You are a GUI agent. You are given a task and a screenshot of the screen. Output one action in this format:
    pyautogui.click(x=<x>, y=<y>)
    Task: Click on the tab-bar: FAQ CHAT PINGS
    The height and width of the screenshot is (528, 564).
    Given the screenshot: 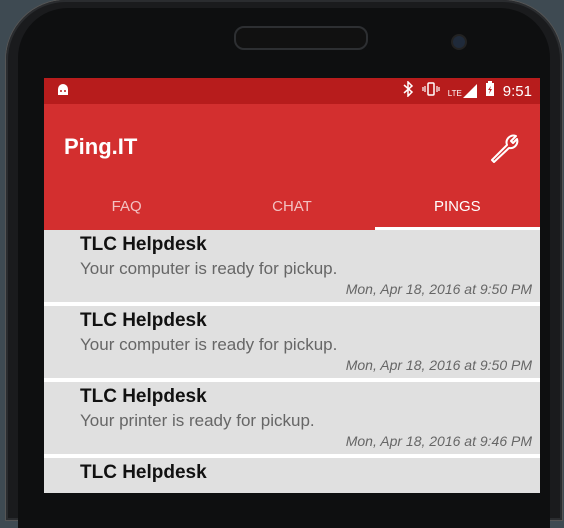 What is the action you would take?
    pyautogui.click(x=292, y=206)
    